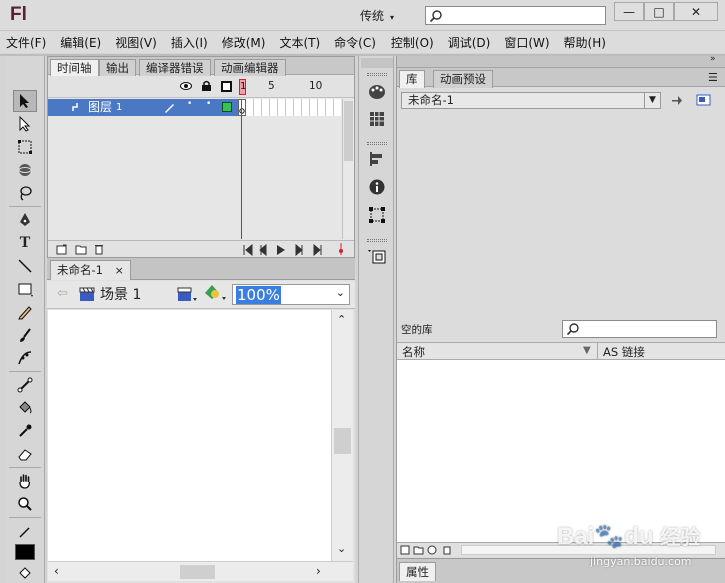 Image resolution: width=725 pixels, height=583 pixels. Describe the element at coordinates (293, 250) in the screenshot. I see `playback-controls` at that location.